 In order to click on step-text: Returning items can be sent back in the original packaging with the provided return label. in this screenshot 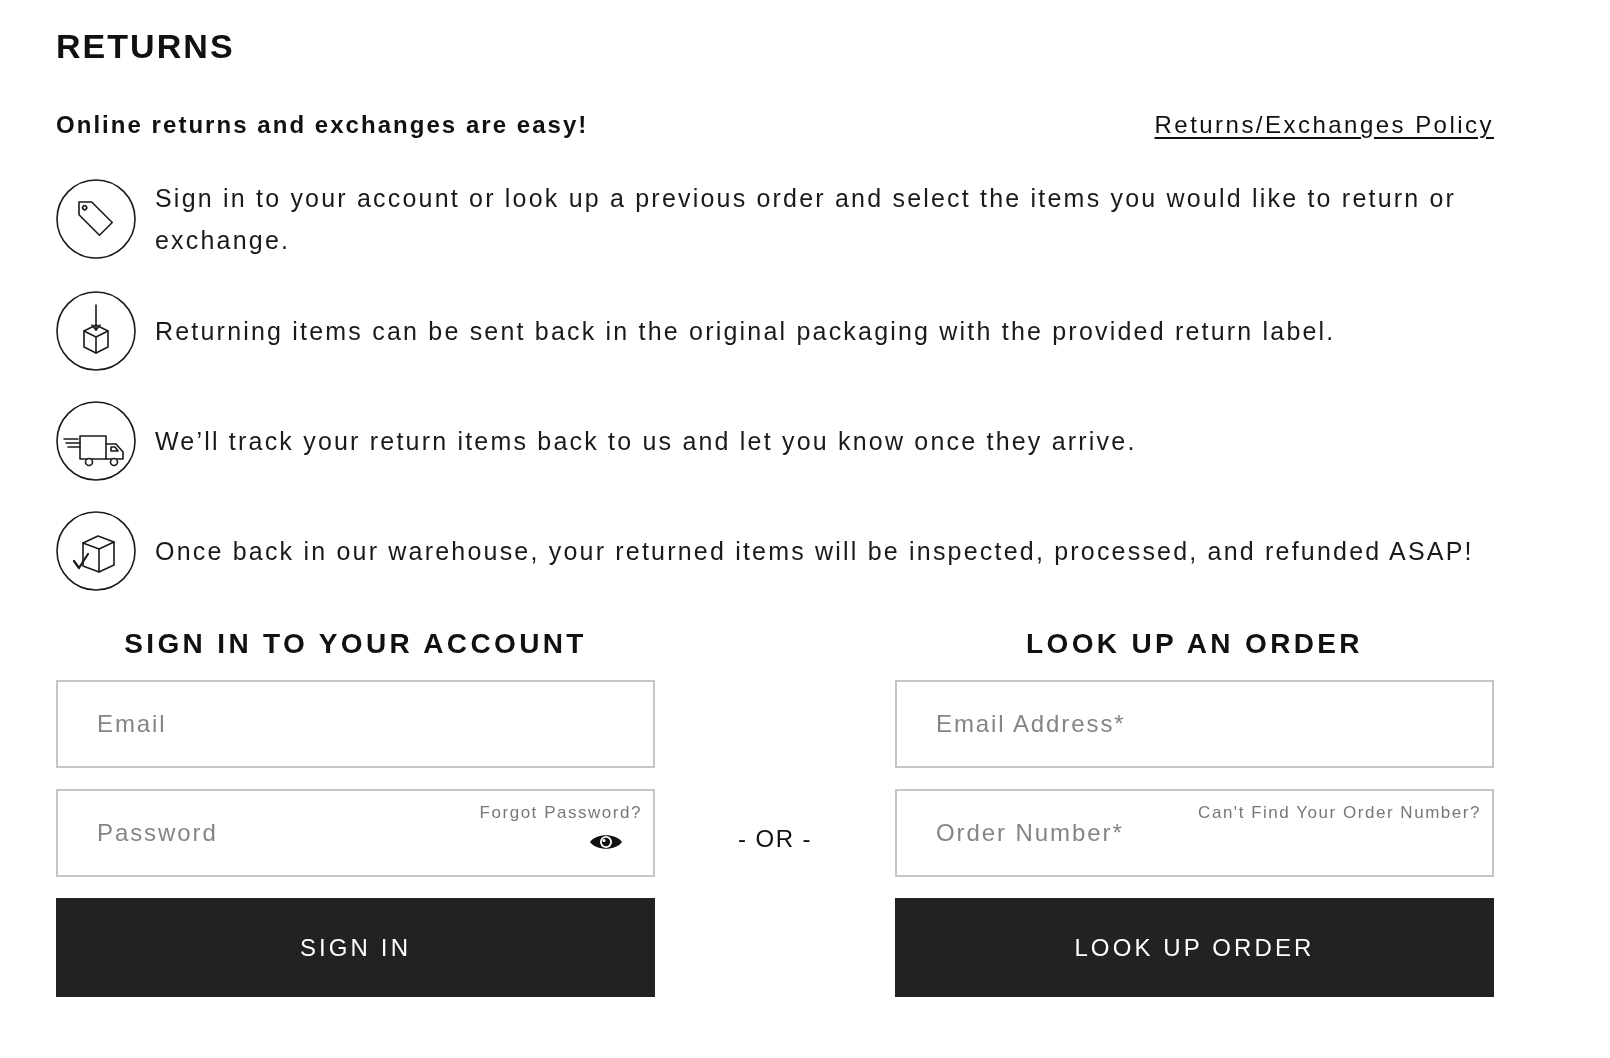, I will do `click(745, 331)`.